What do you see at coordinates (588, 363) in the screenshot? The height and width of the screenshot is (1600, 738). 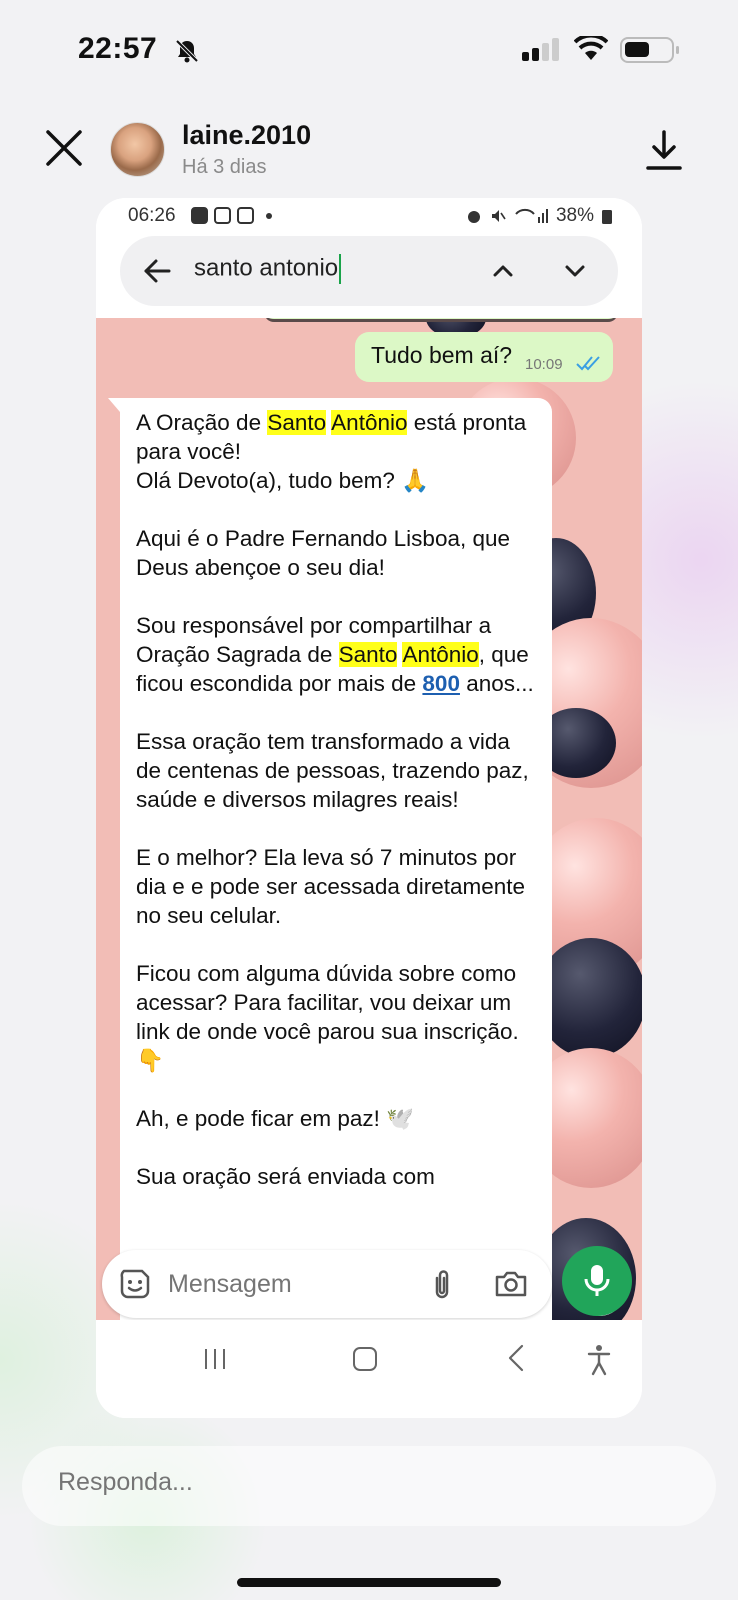 I see `double-check-icon` at bounding box center [588, 363].